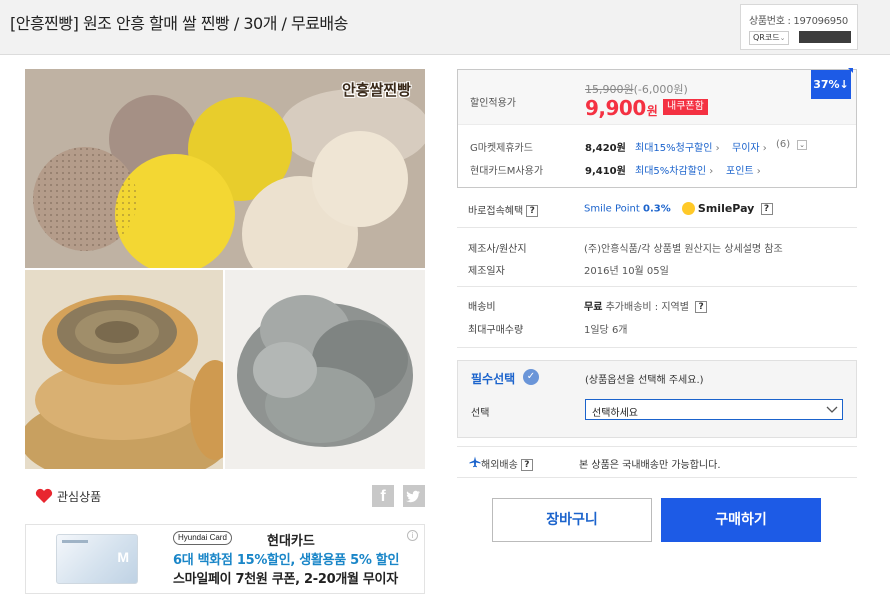 This screenshot has width=890, height=602. What do you see at coordinates (652, 111) in the screenshot?
I see `sale-price-unit: 원` at bounding box center [652, 111].